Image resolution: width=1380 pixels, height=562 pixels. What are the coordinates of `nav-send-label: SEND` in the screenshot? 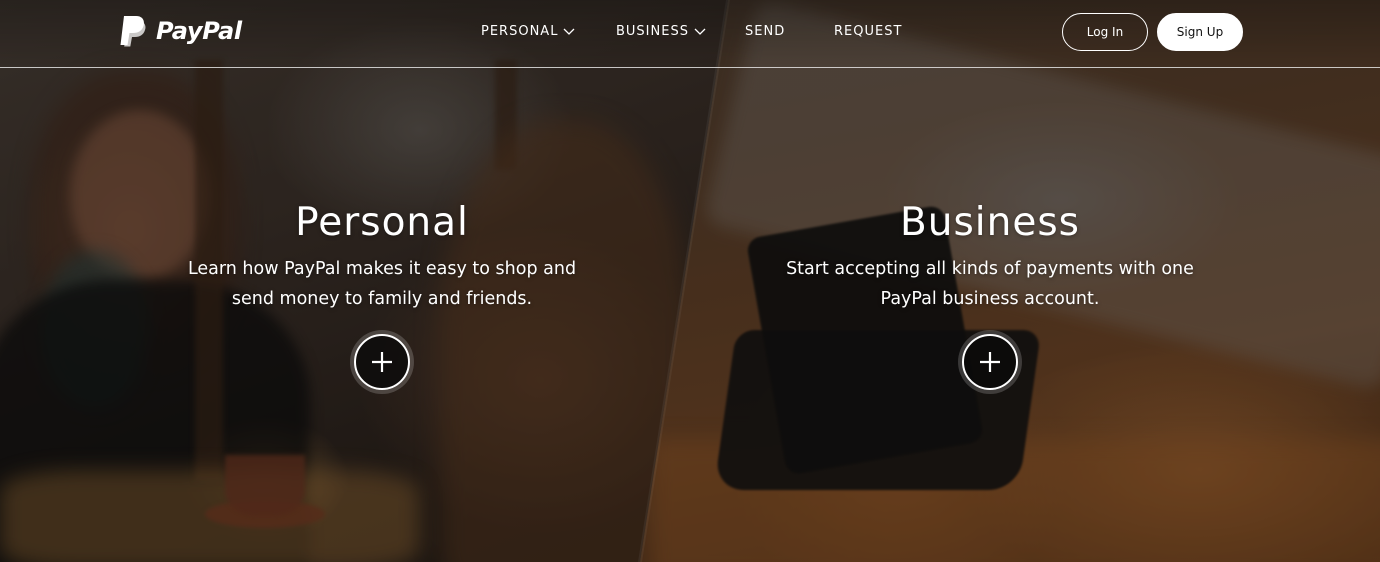 It's located at (765, 31).